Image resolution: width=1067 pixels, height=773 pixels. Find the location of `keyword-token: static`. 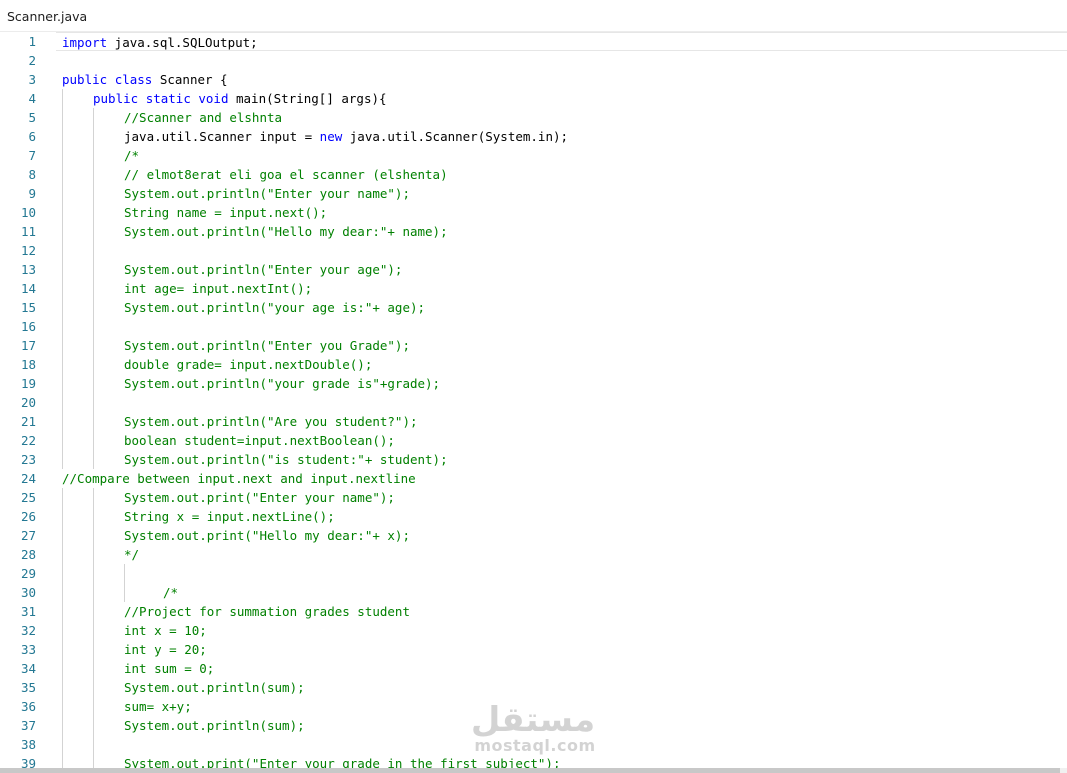

keyword-token: static is located at coordinates (168, 98).